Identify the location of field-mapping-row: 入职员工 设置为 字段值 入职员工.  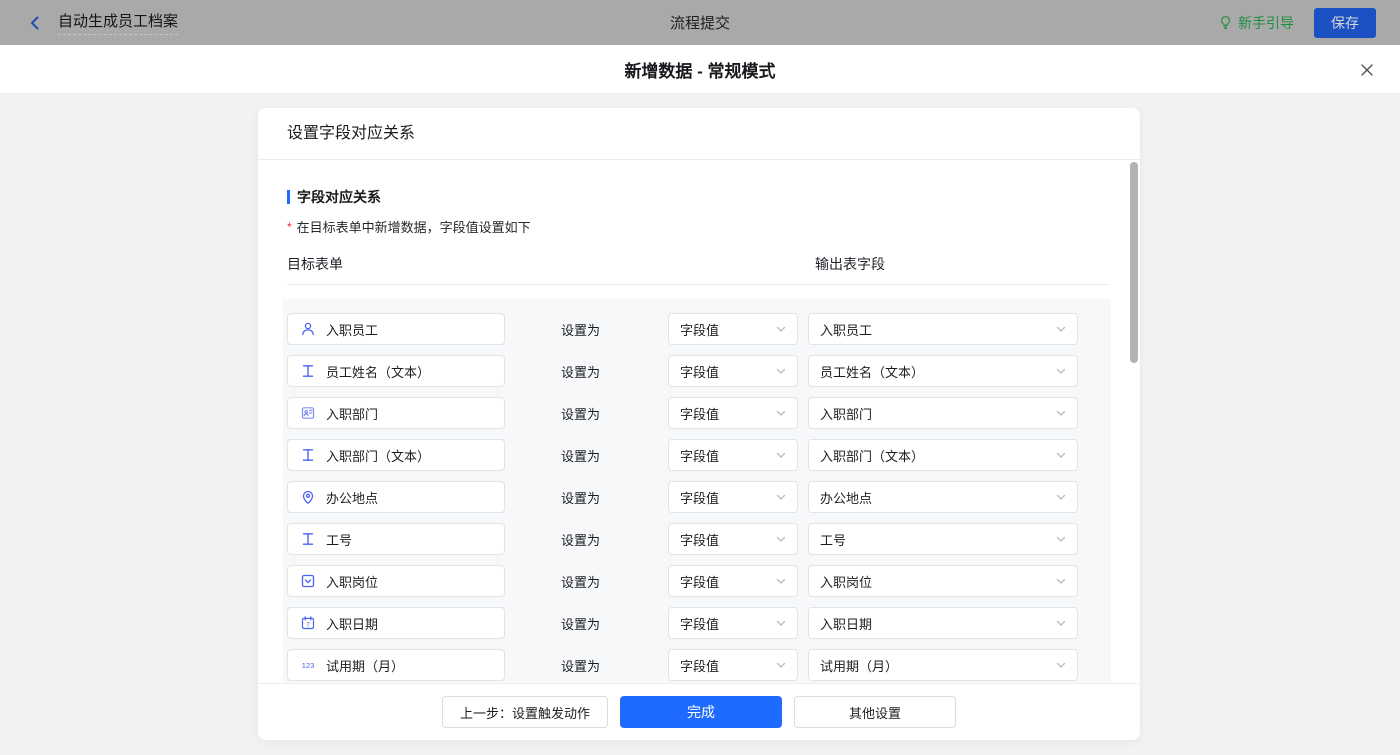
(699, 329).